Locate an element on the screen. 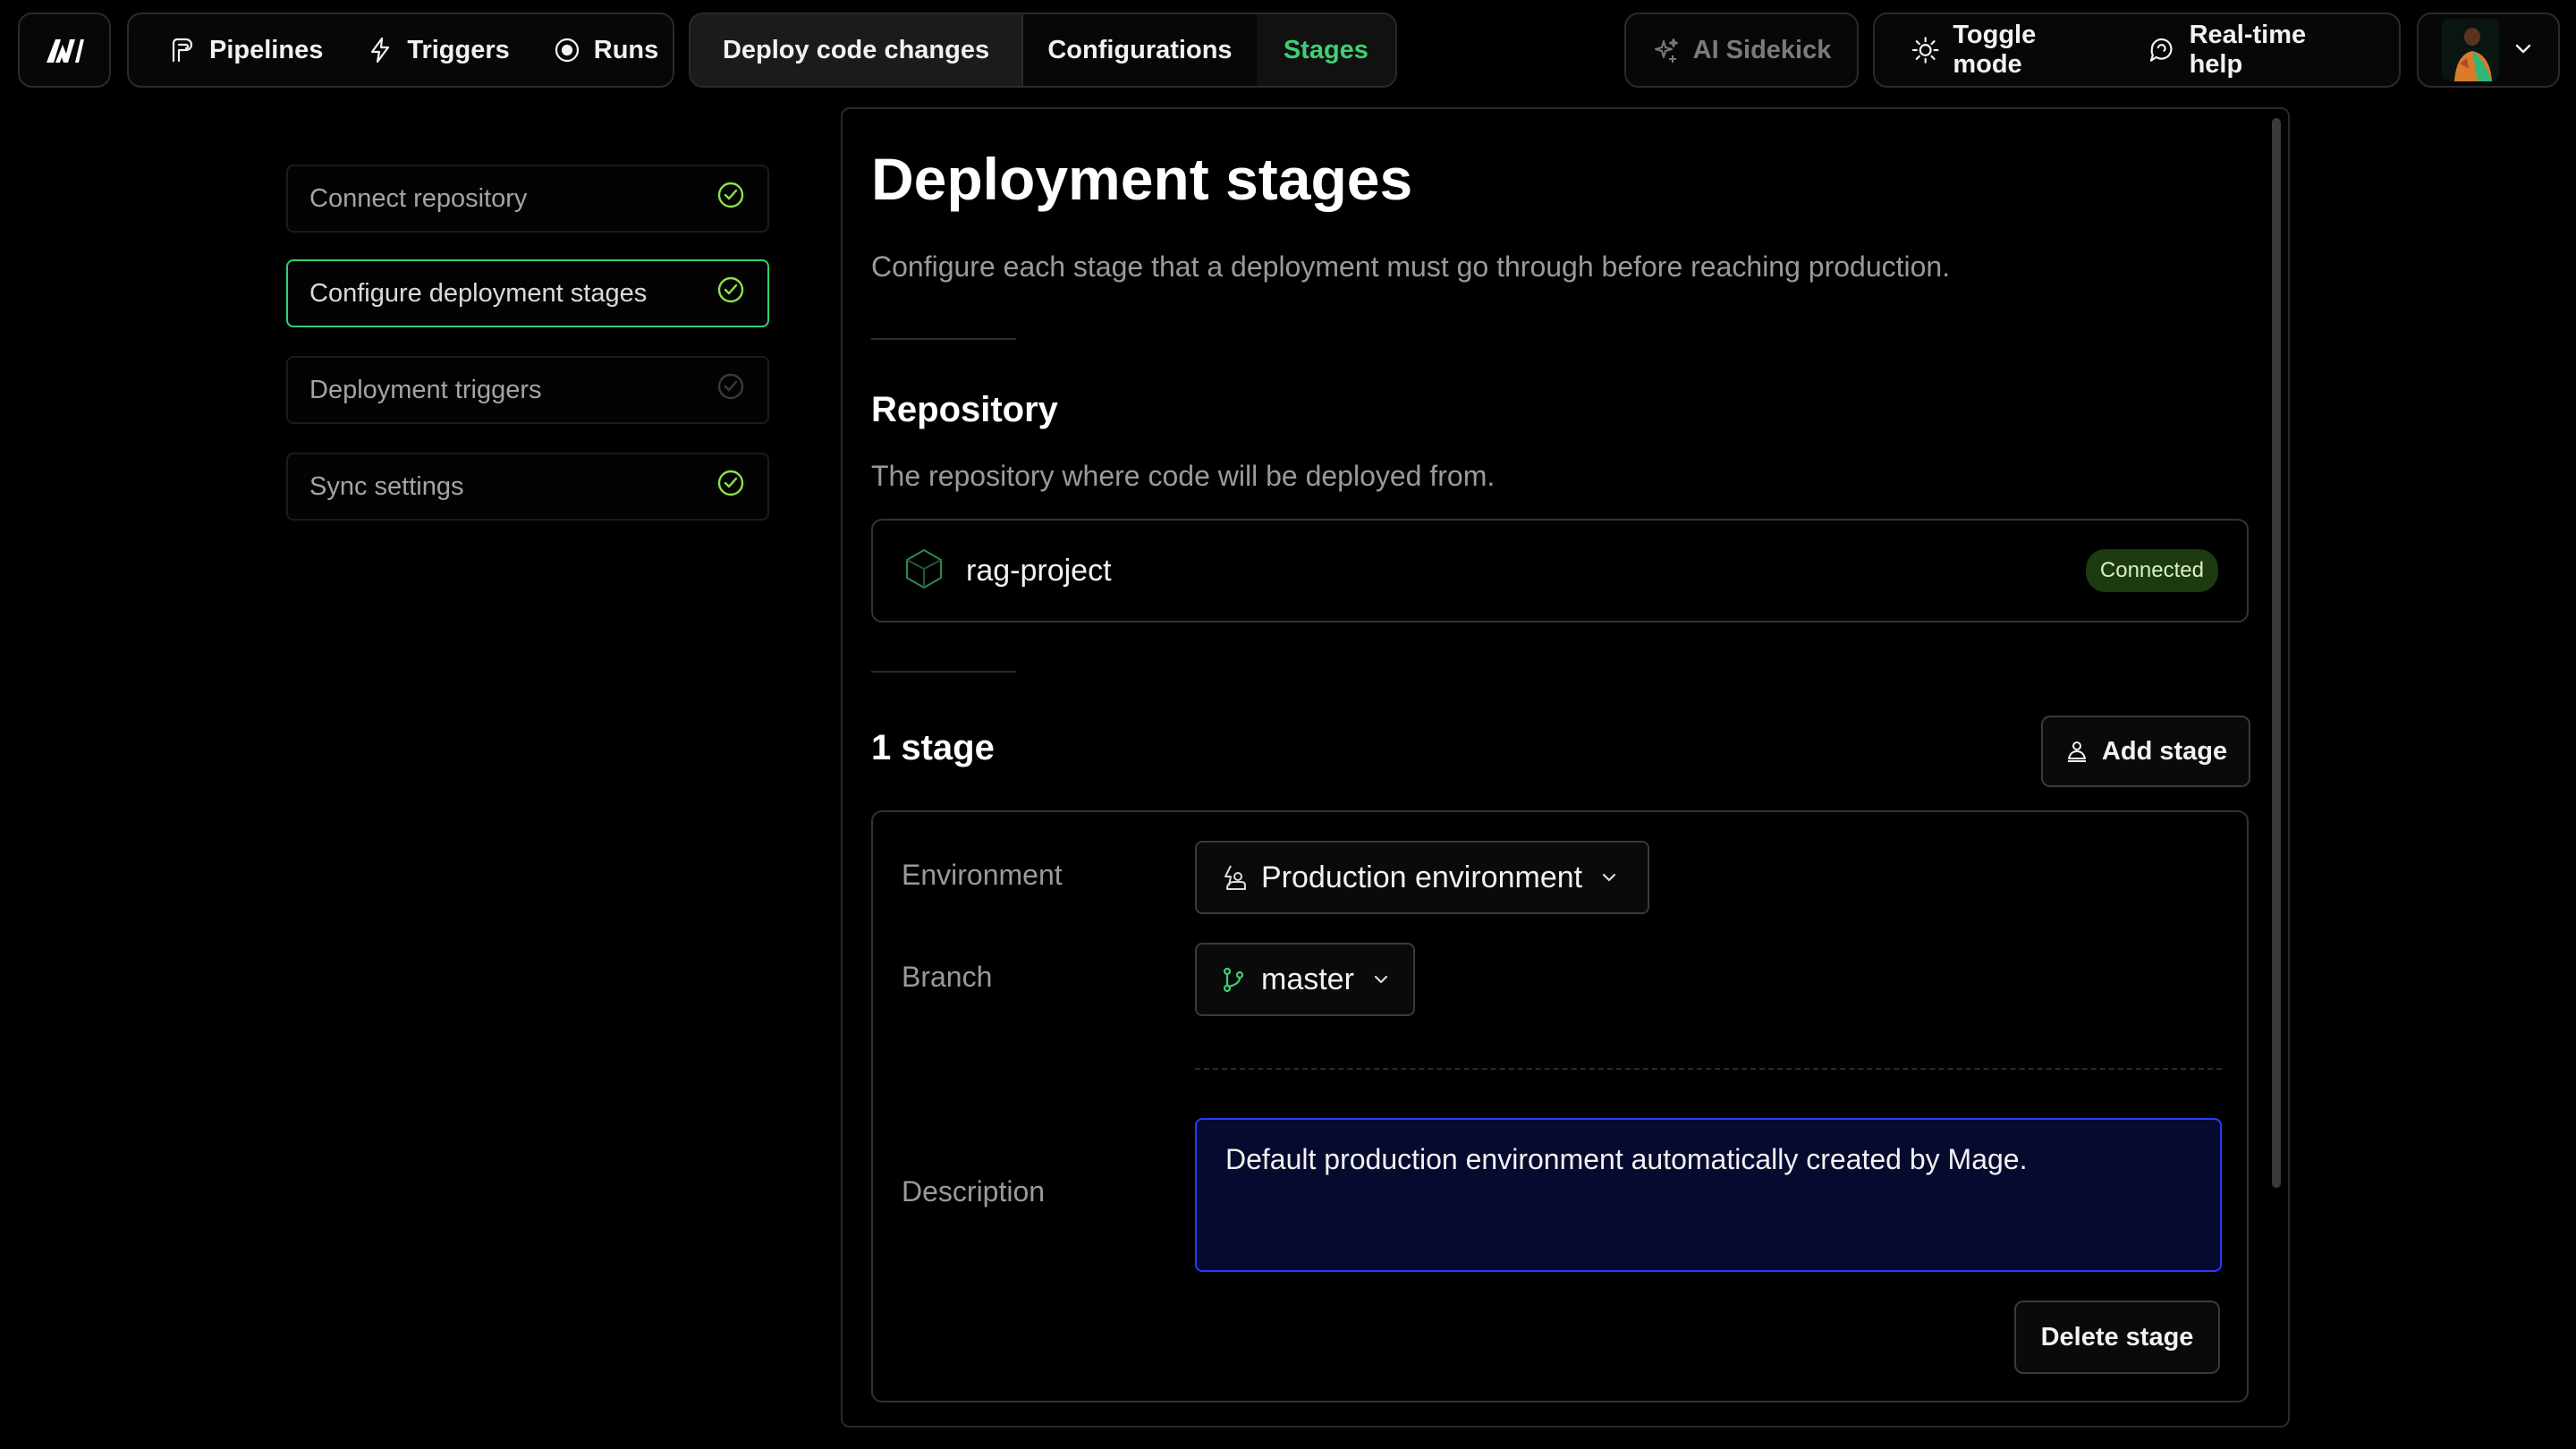 This screenshot has width=2576, height=1449. stage-count-heading: 1 stage is located at coordinates (933, 747).